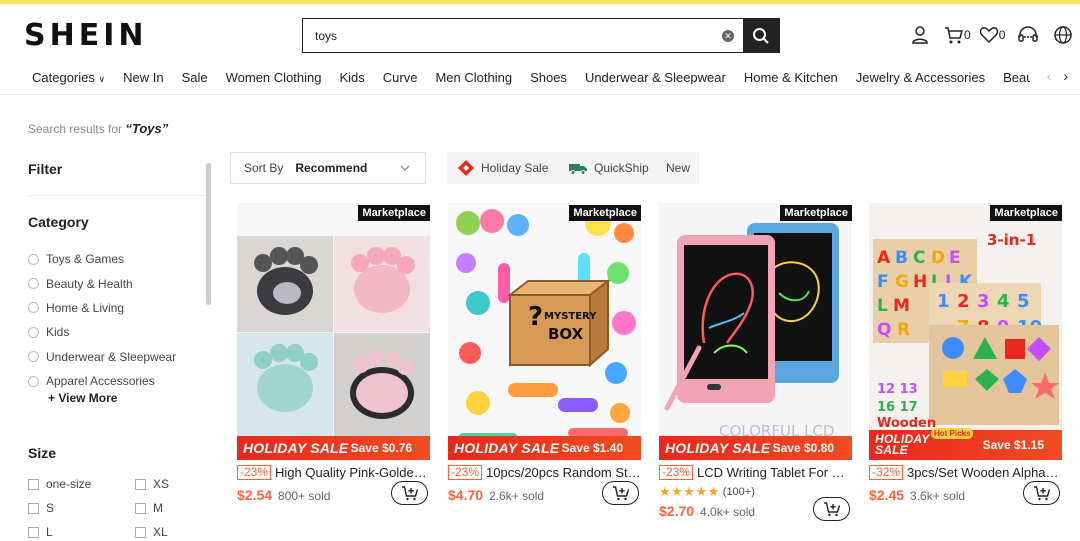 The image size is (1080, 541). What do you see at coordinates (45, 169) in the screenshot?
I see `filter-title: Filter` at bounding box center [45, 169].